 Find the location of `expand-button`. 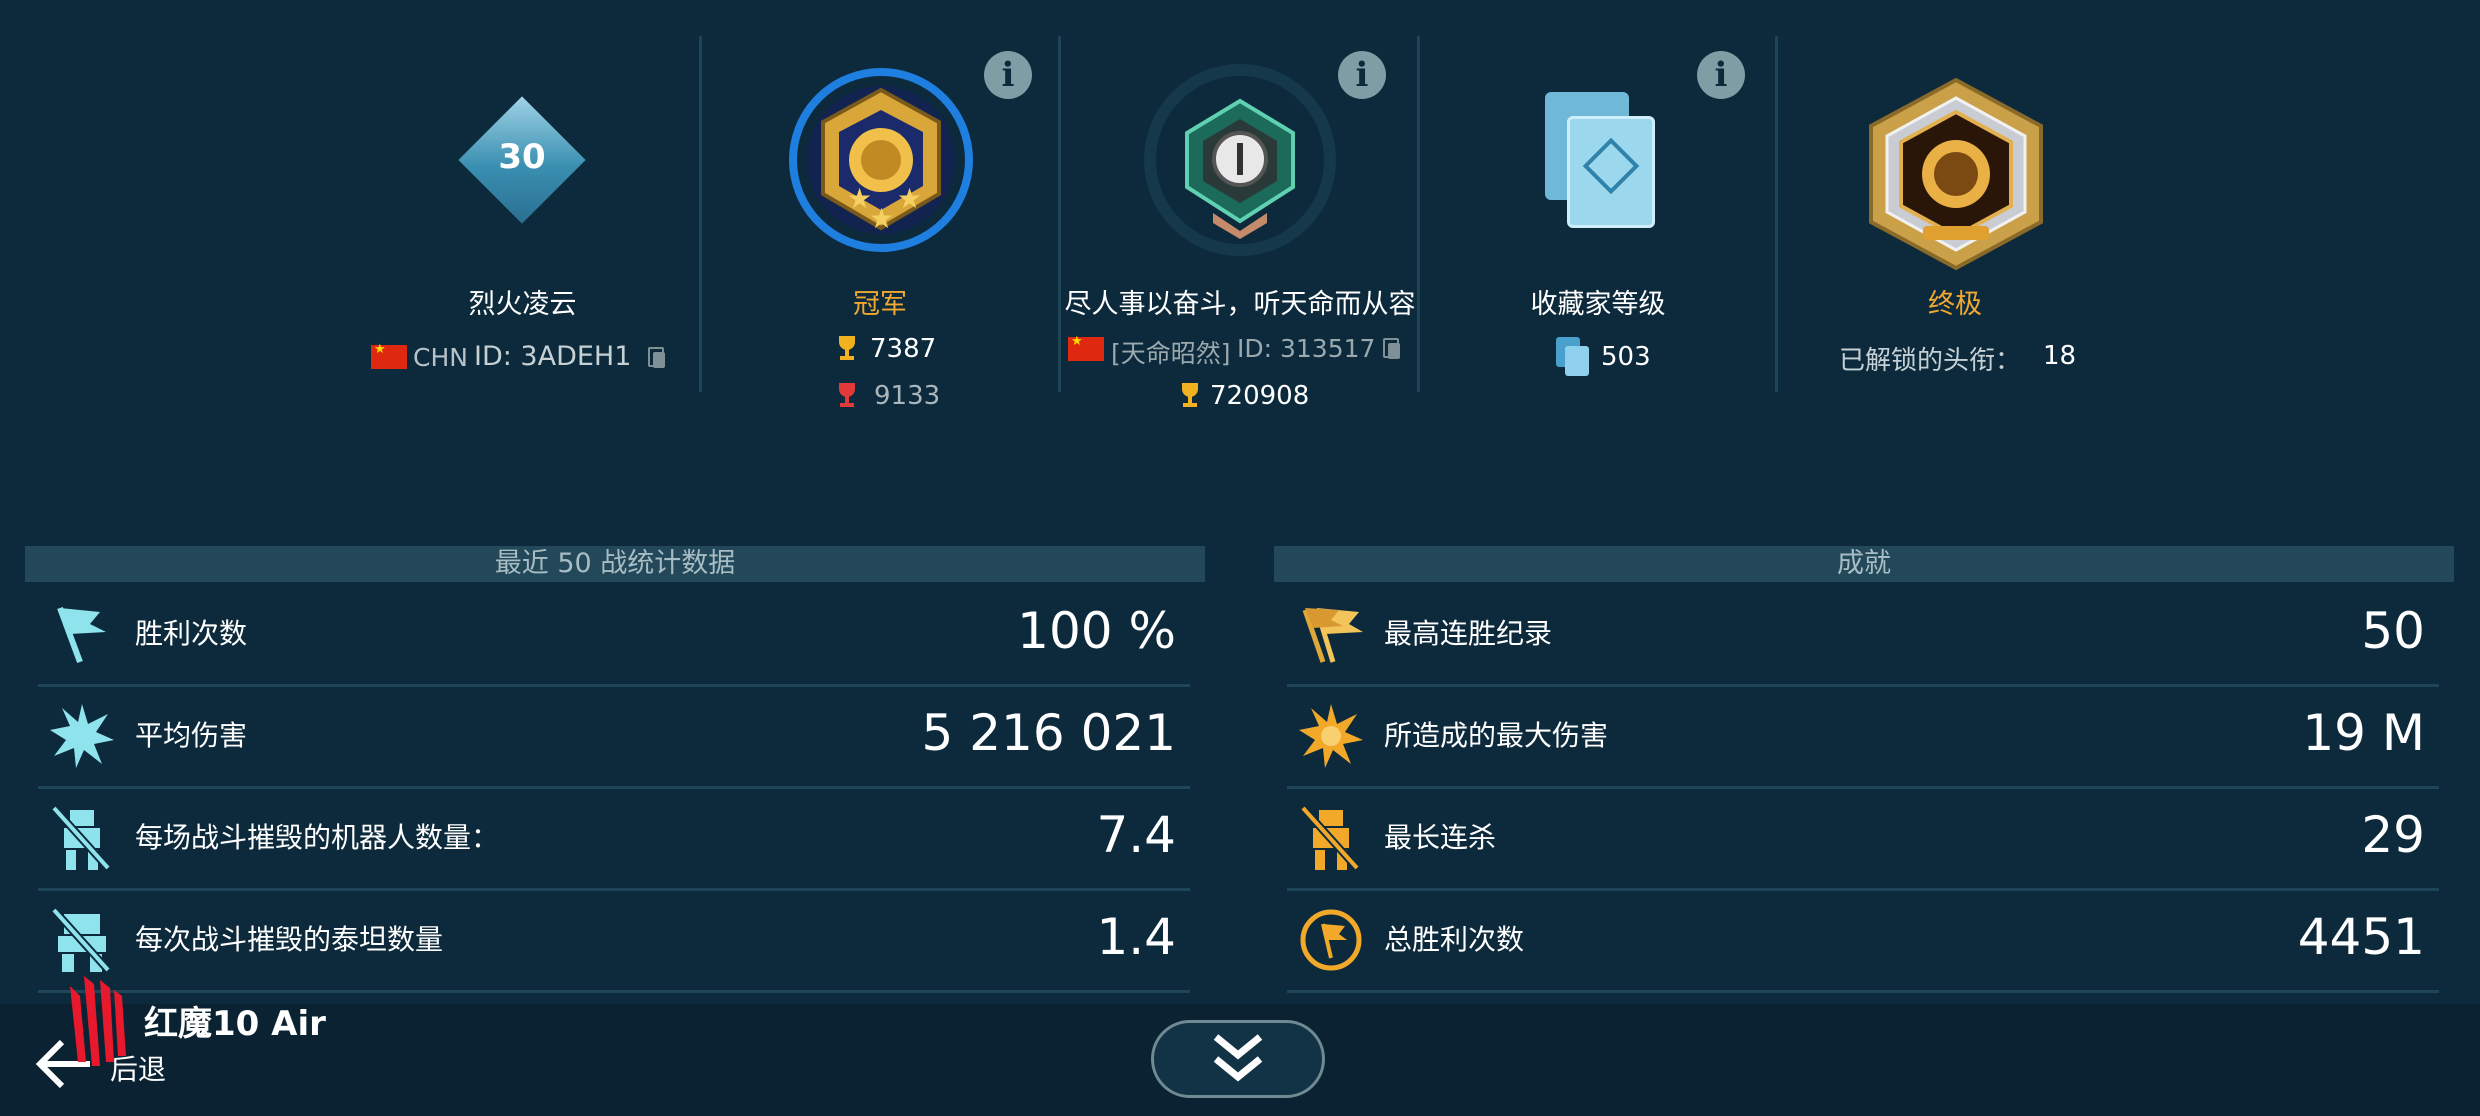

expand-button is located at coordinates (1238, 1059).